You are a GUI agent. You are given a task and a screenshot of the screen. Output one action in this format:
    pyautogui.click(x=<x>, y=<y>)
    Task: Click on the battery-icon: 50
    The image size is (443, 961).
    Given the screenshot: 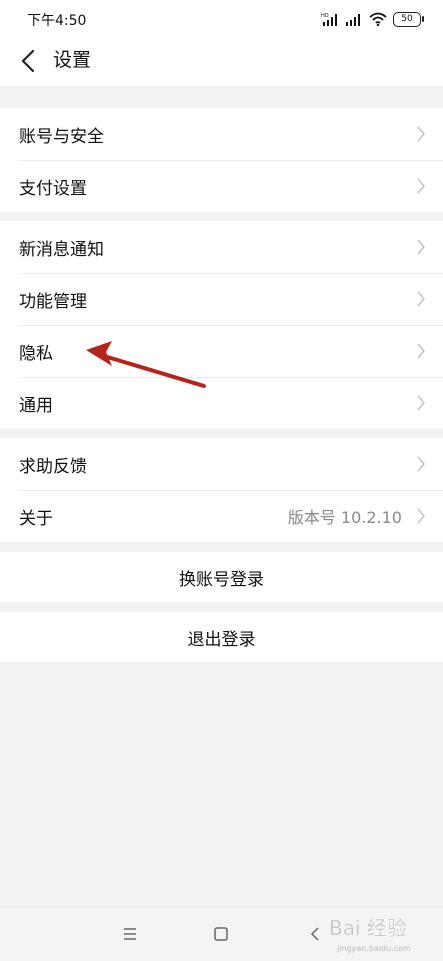 What is the action you would take?
    pyautogui.click(x=408, y=19)
    